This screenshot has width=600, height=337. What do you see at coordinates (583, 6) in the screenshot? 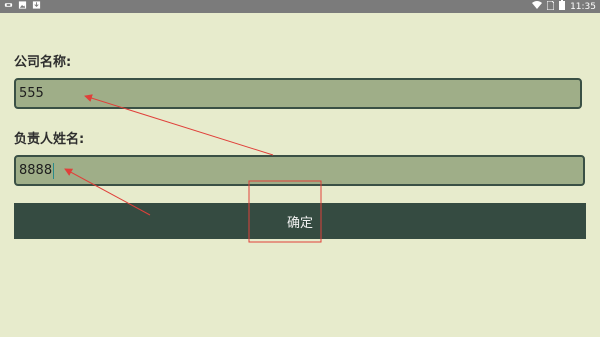
I see `status-time: 11:35` at bounding box center [583, 6].